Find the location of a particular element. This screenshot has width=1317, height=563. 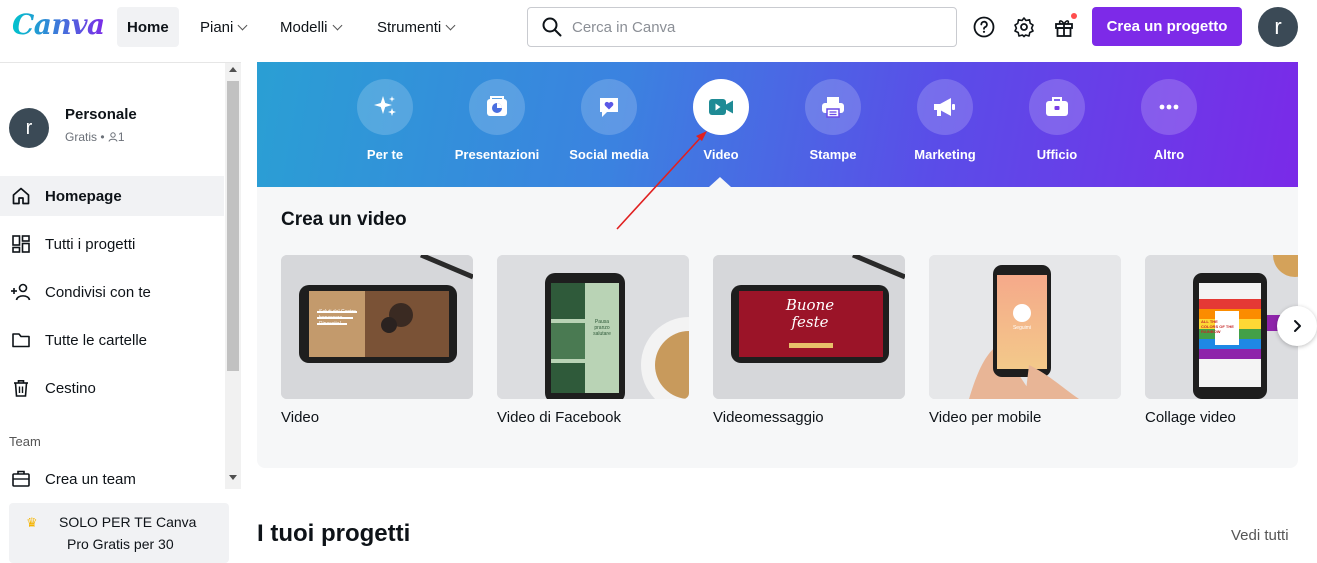

sidebar-item-label: Tutti i progetti is located at coordinates (90, 244).